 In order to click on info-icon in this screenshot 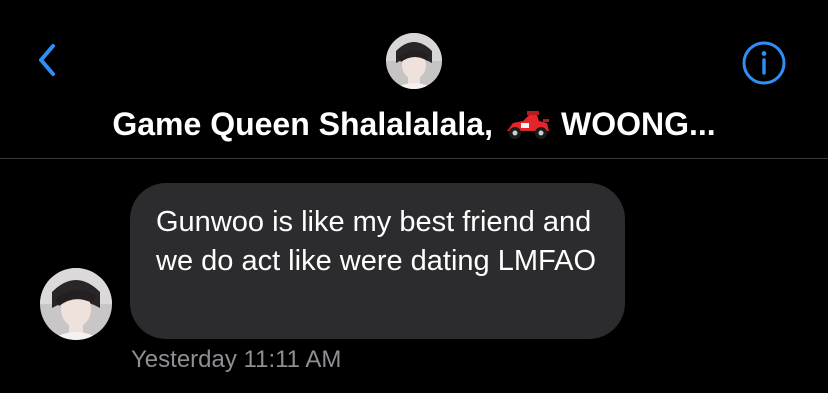, I will do `click(764, 63)`.